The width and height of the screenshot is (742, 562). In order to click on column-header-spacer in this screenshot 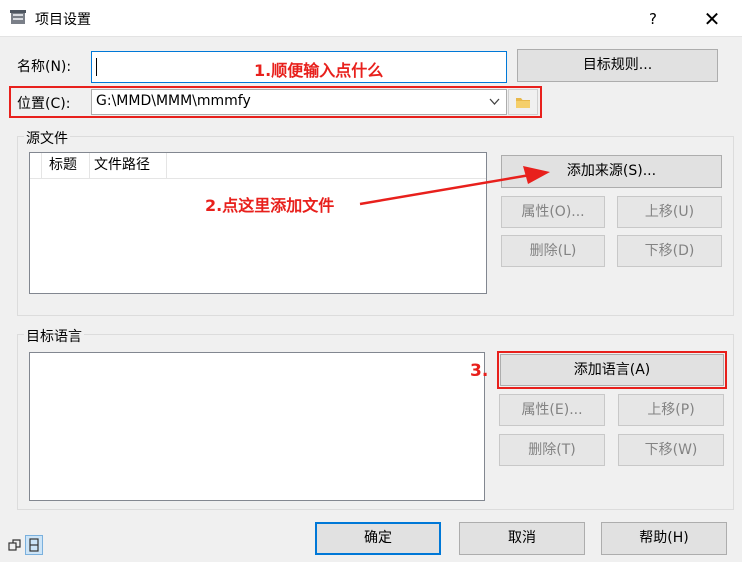, I will do `click(36, 166)`.